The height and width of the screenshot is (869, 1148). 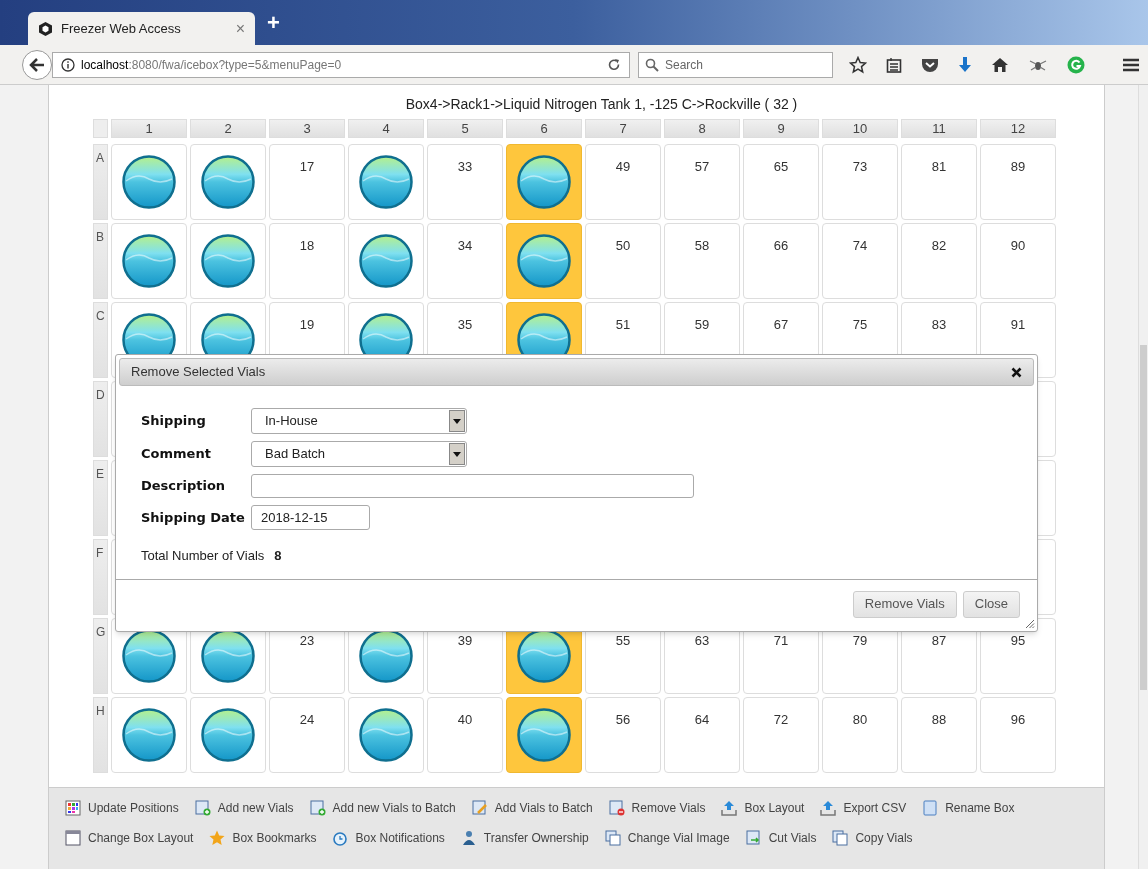 I want to click on url-field: localhost:8080/fwa/icebox?type=5&menuPage=0, so click(x=341, y=64).